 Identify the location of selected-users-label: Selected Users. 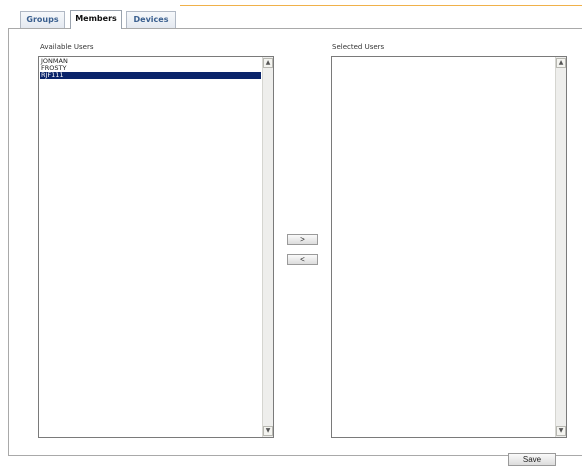
(358, 47).